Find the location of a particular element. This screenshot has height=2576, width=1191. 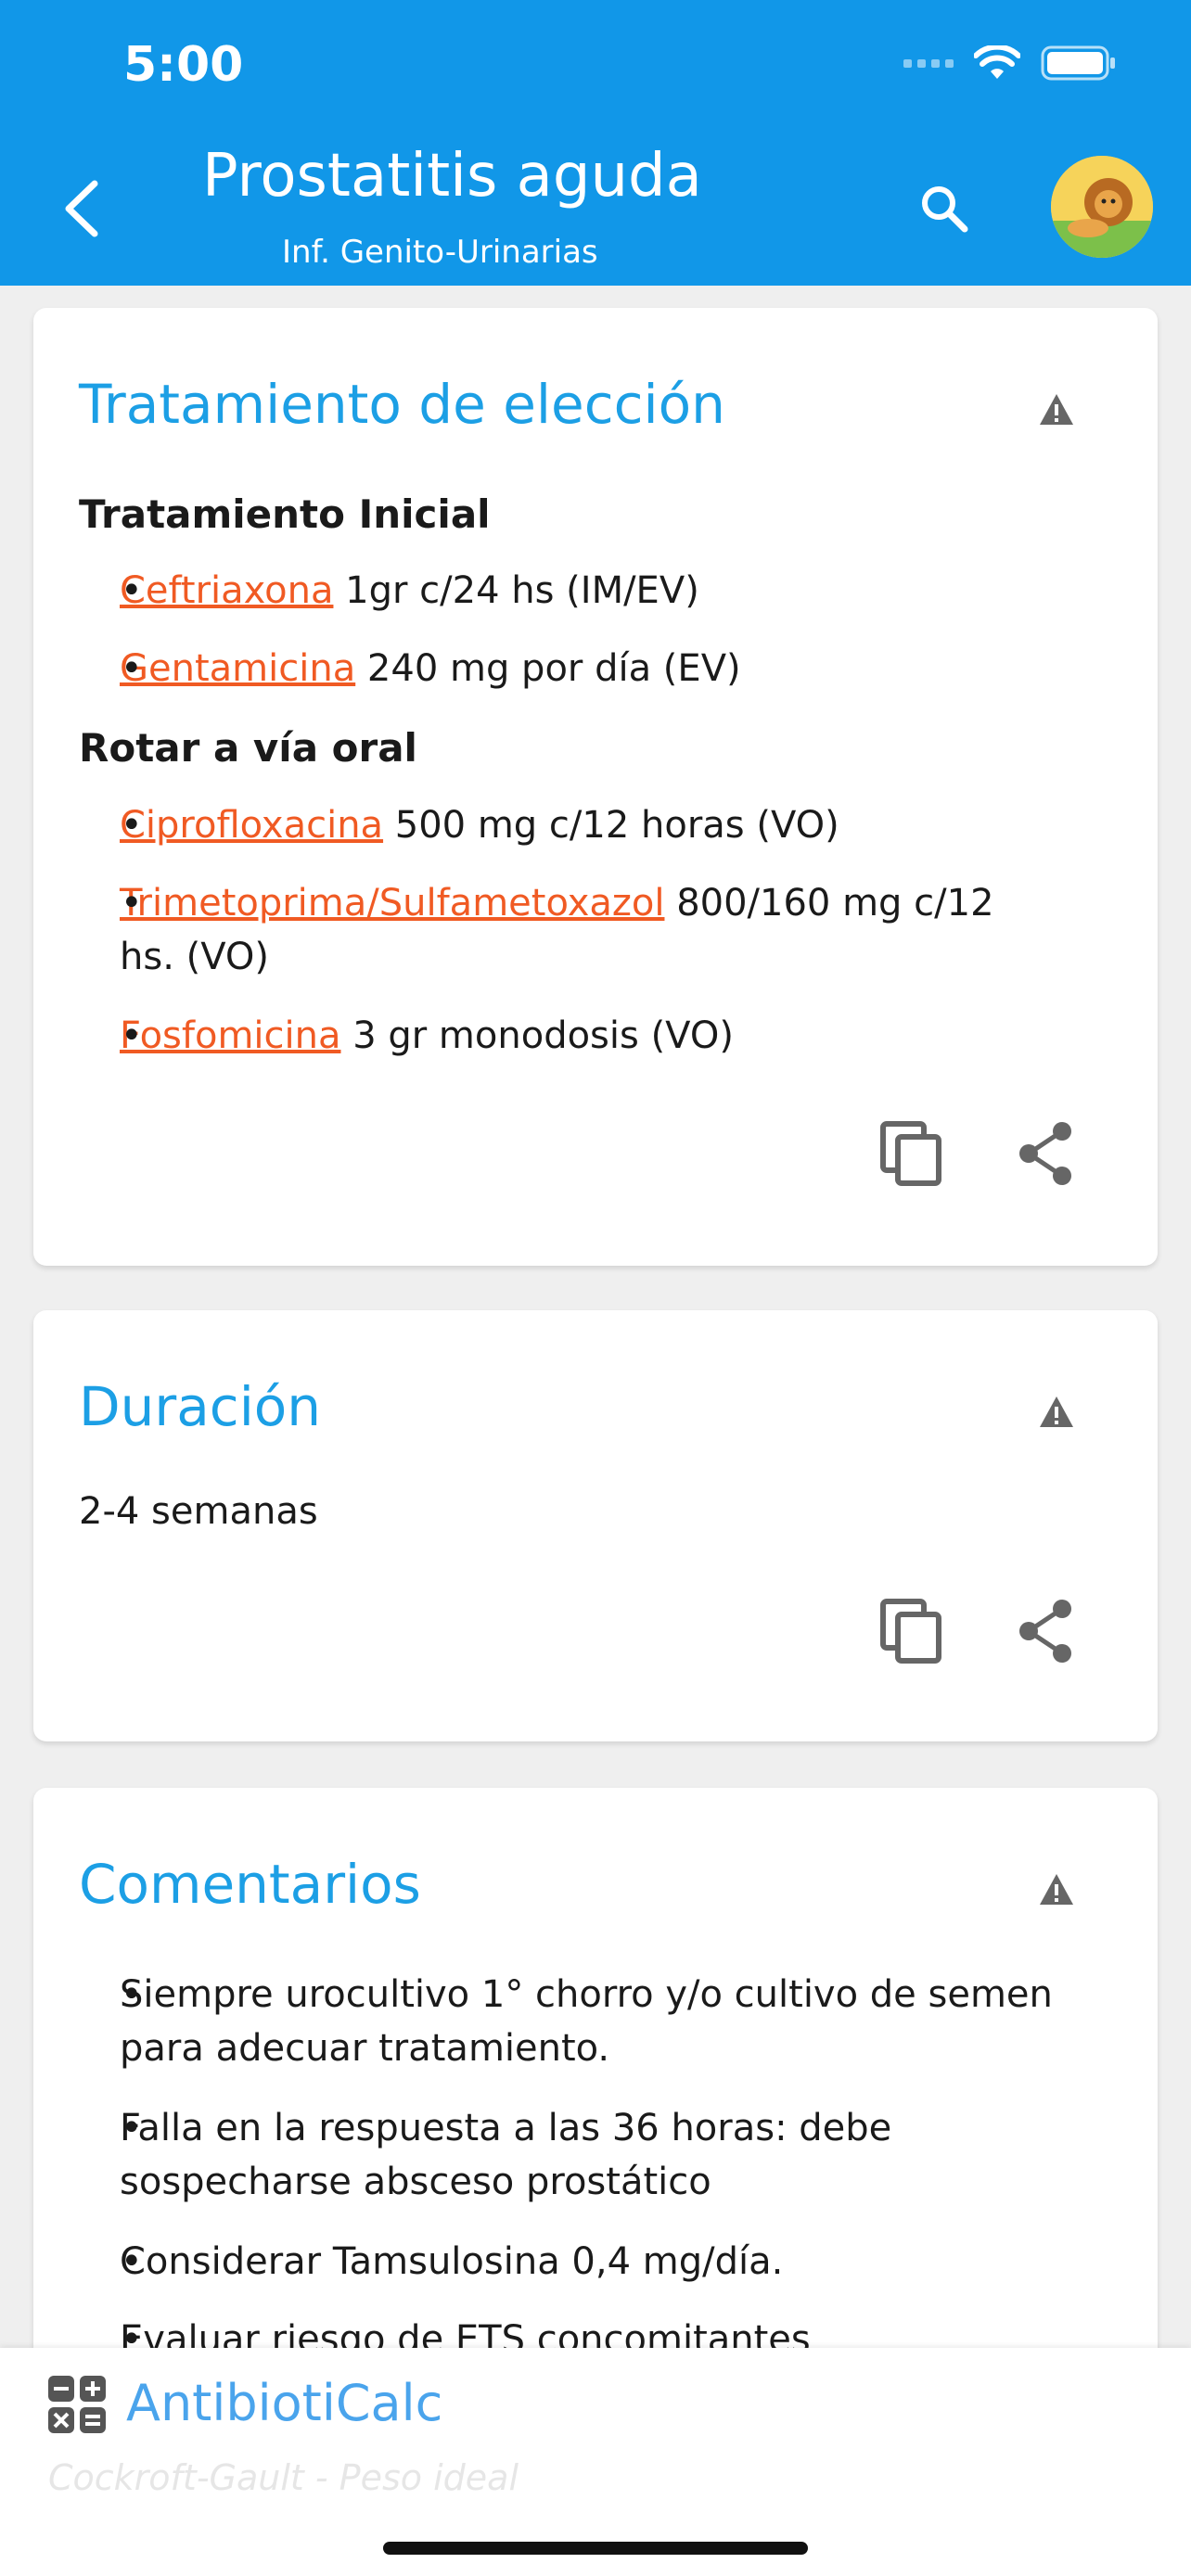

duration-text: 2-4 semanas is located at coordinates (198, 1511).